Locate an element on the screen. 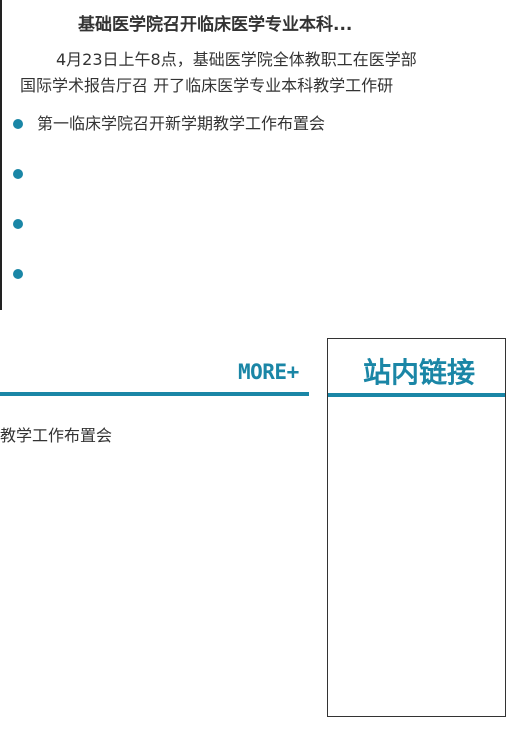 The width and height of the screenshot is (528, 749). section-divider is located at coordinates (154, 394).